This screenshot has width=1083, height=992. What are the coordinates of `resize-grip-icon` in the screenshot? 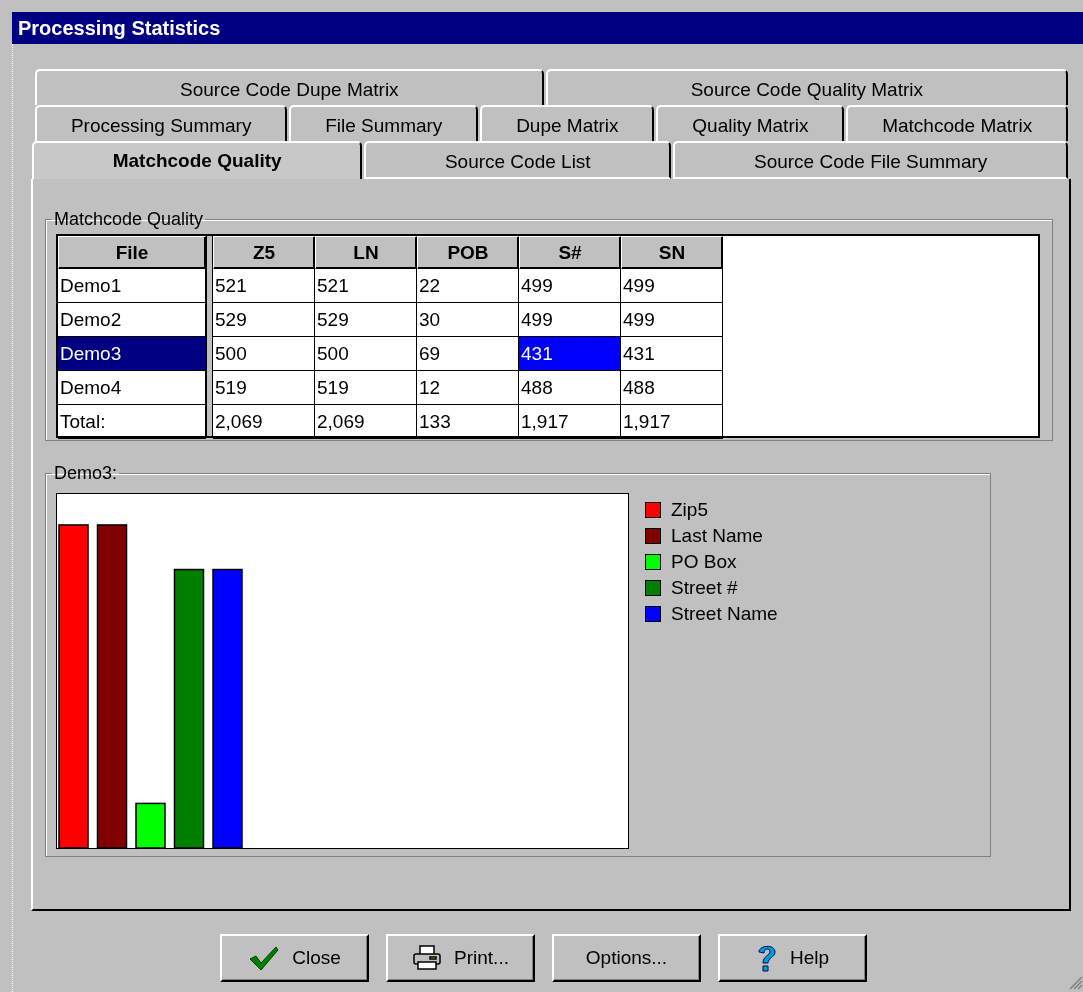 It's located at (1076, 983).